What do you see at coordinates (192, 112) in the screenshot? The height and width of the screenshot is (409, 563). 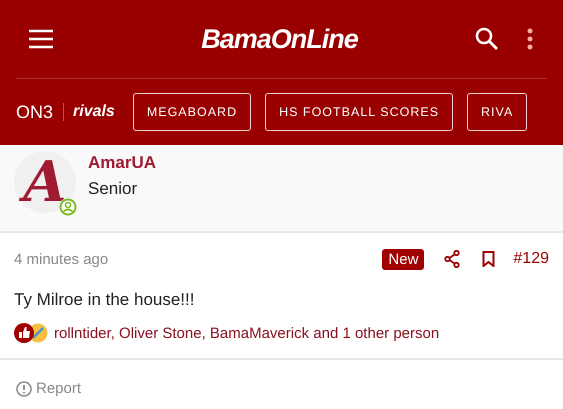 I see `nav-button: MEGABOARD` at bounding box center [192, 112].